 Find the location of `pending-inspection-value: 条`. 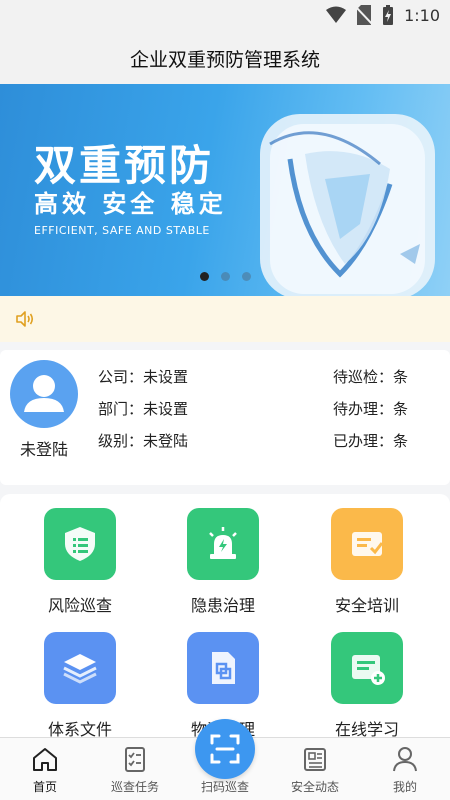

pending-inspection-value: 条 is located at coordinates (401, 377).